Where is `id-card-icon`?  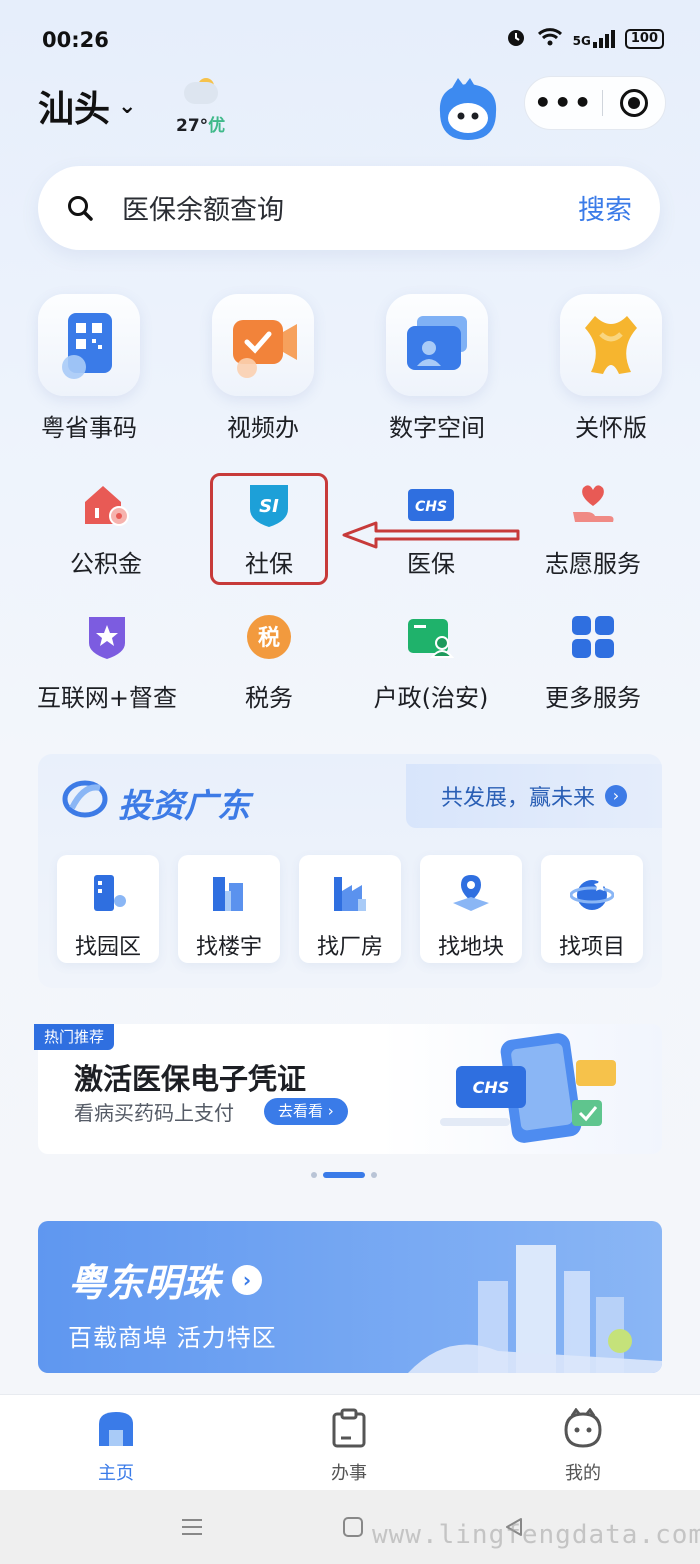
id-card-icon is located at coordinates (431, 637).